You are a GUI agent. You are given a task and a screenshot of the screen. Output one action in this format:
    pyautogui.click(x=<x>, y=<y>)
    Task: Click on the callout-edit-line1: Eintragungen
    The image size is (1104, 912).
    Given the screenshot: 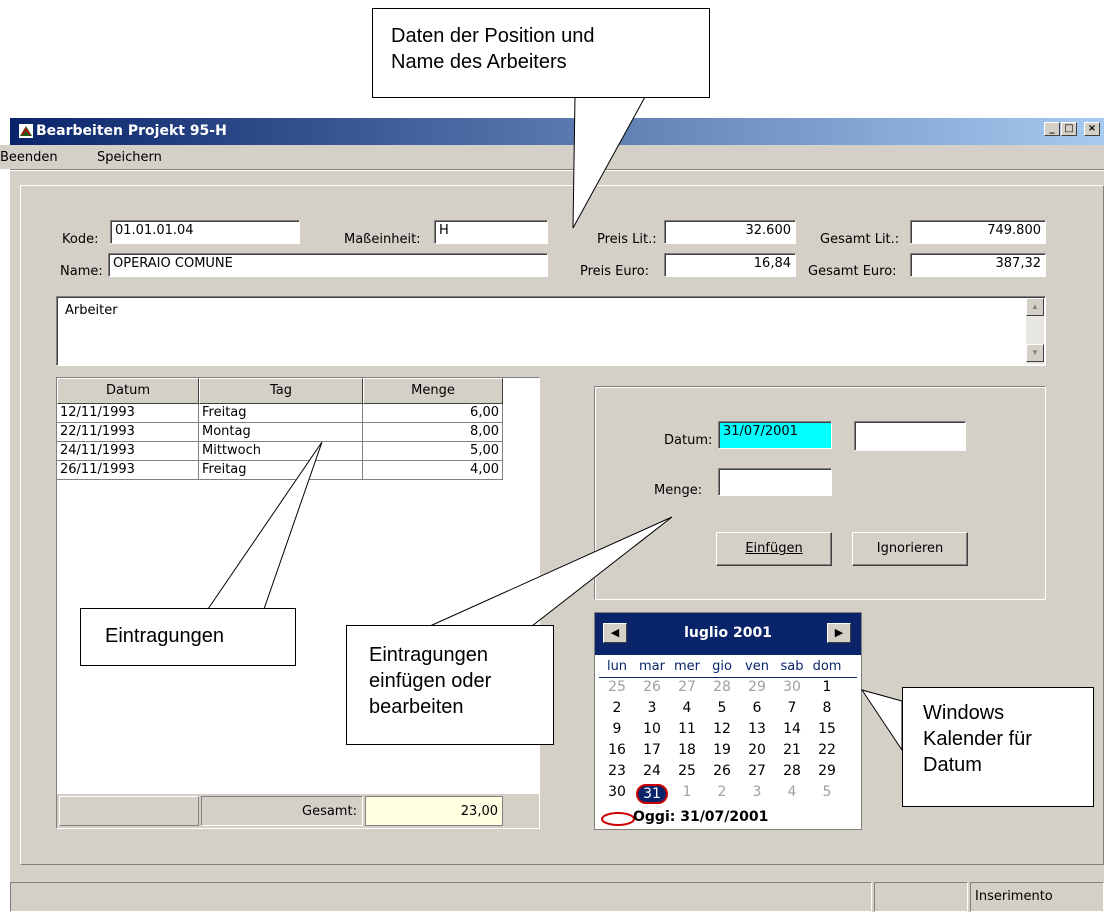 What is the action you would take?
    pyautogui.click(x=428, y=655)
    